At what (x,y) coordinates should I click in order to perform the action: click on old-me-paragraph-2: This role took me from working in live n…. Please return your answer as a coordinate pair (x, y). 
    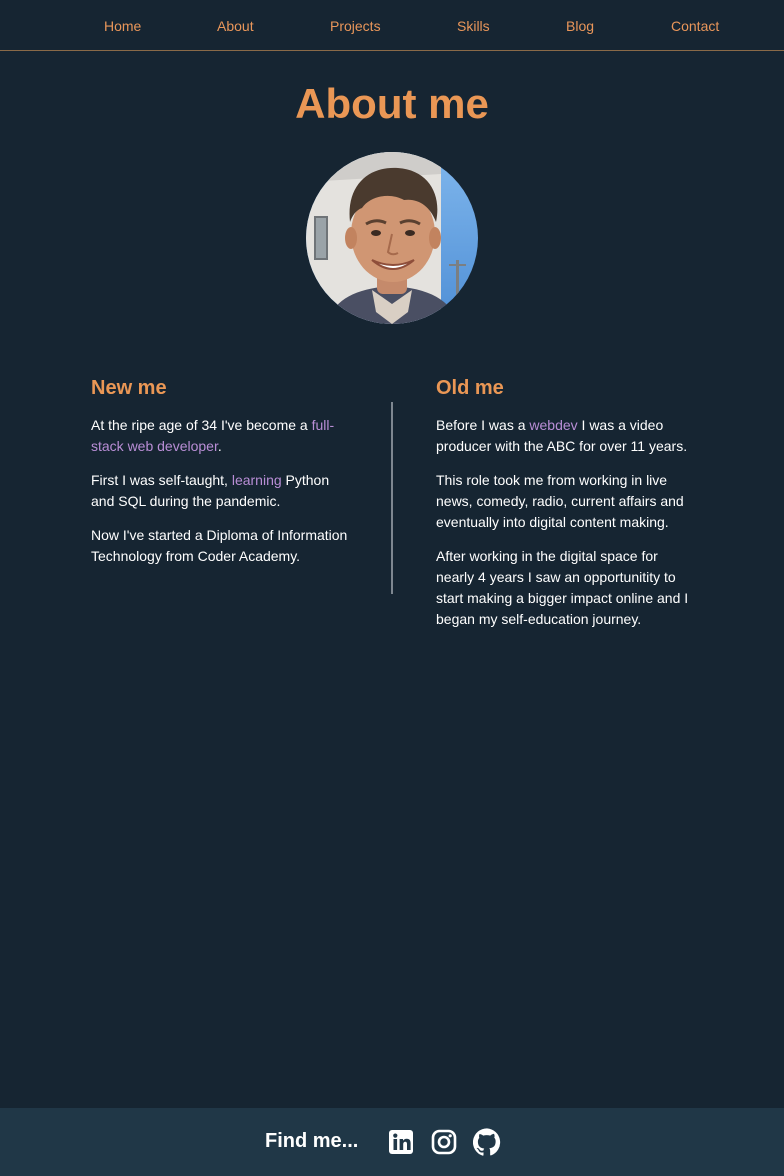
    Looking at the image, I should click on (560, 501).